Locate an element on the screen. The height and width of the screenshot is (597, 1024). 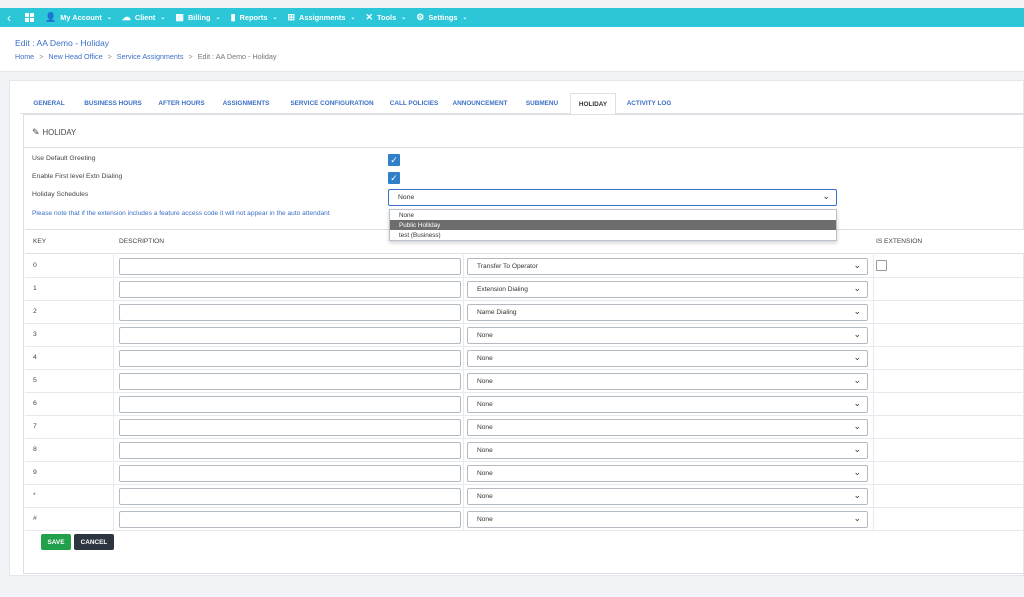
holiday-schedules-select: None ⌄ is located at coordinates (612, 197).